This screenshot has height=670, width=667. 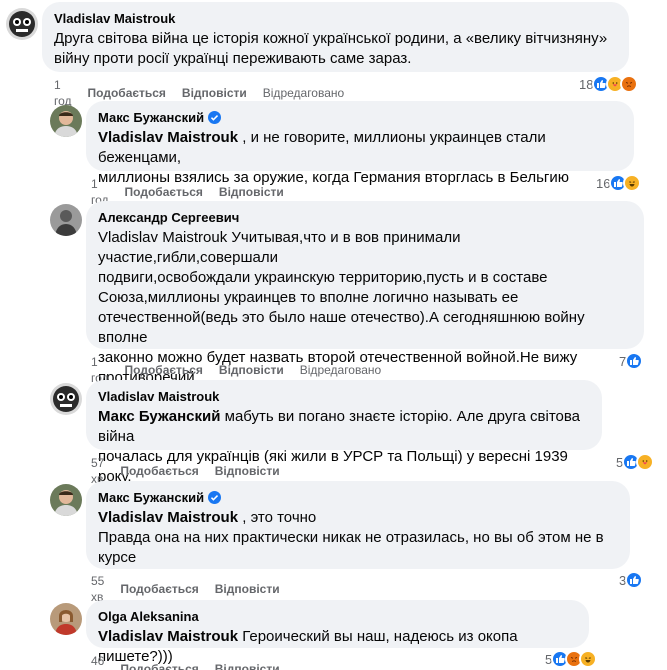 What do you see at coordinates (619, 183) in the screenshot?
I see `reactions-summary: 16` at bounding box center [619, 183].